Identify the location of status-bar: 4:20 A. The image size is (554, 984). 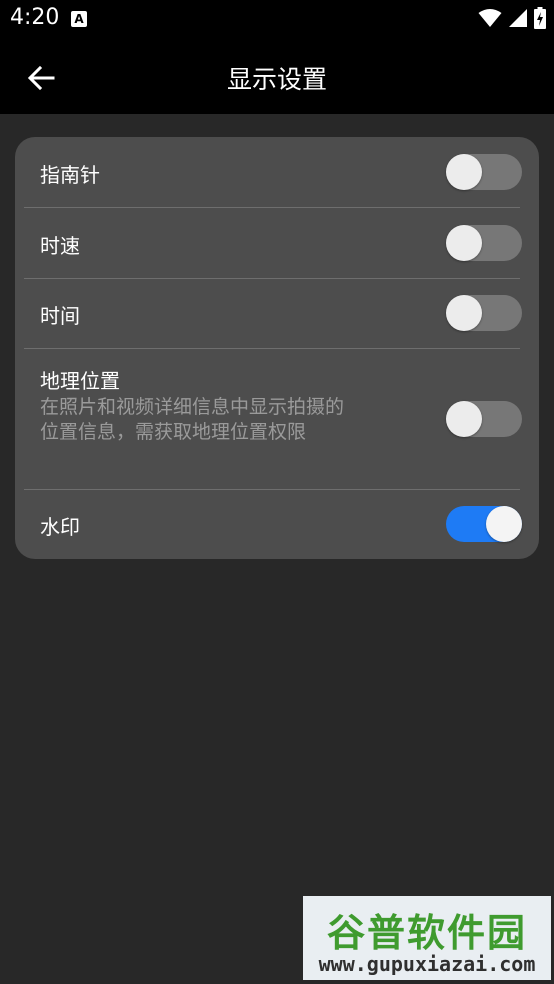
(277, 19).